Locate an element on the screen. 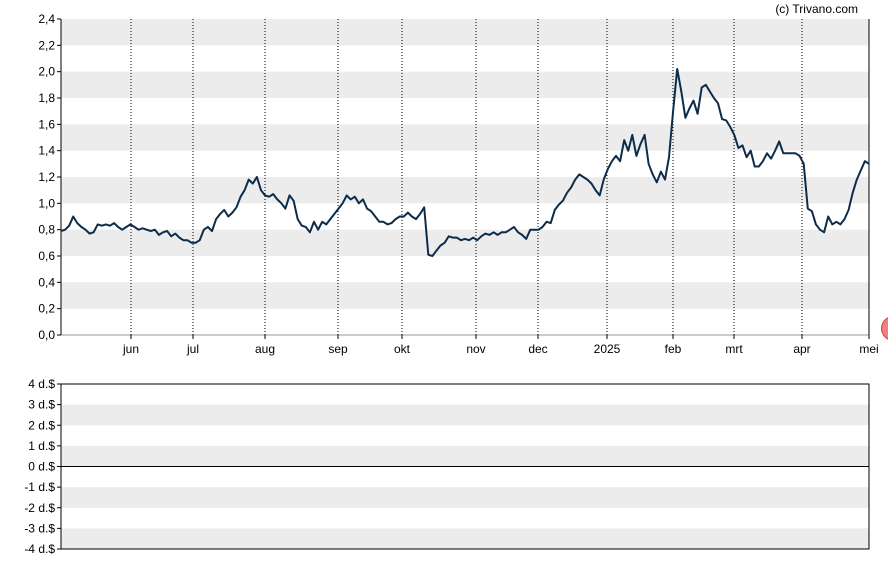 The width and height of the screenshot is (888, 570). y-tick-label: 1,8 is located at coordinates (46, 98).